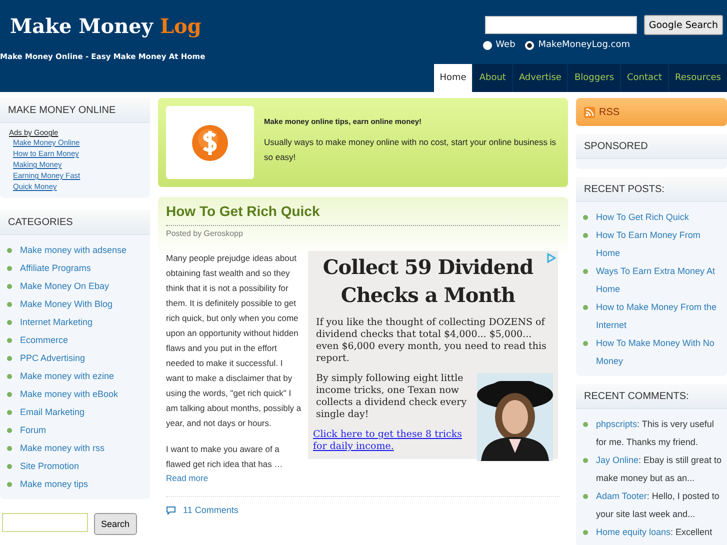 The height and width of the screenshot is (545, 727). I want to click on category-link: PPC Advertising, so click(53, 358).